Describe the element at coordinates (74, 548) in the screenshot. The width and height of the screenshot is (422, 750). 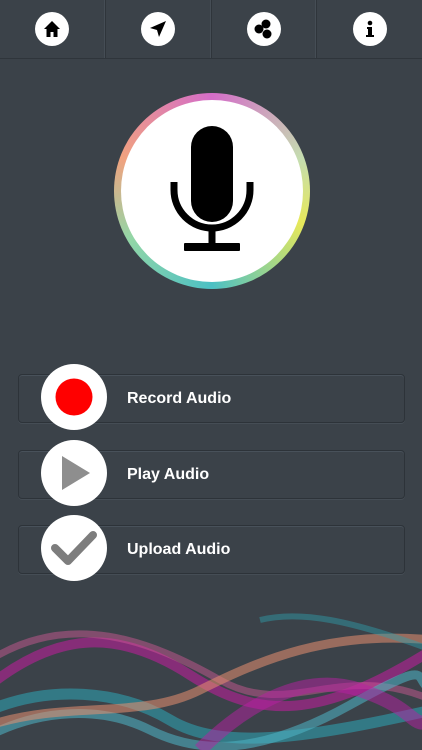
I see `checkmark-icon` at that location.